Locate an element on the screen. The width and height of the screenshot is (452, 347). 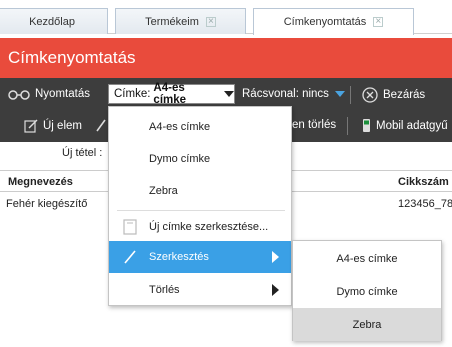
tab-label: Kezdőlap is located at coordinates (52, 21).